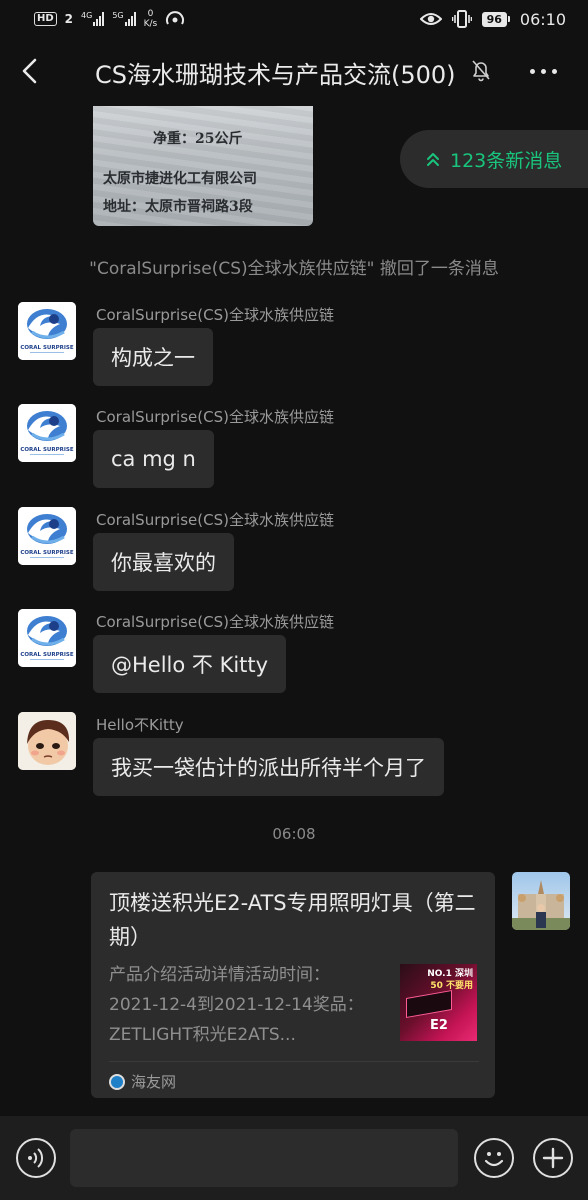 Image resolution: width=588 pixels, height=1200 pixels. Describe the element at coordinates (294, 19) in the screenshot. I see `status-bar: HD 2 4G 5G 0 K/s 96 06:10` at that location.